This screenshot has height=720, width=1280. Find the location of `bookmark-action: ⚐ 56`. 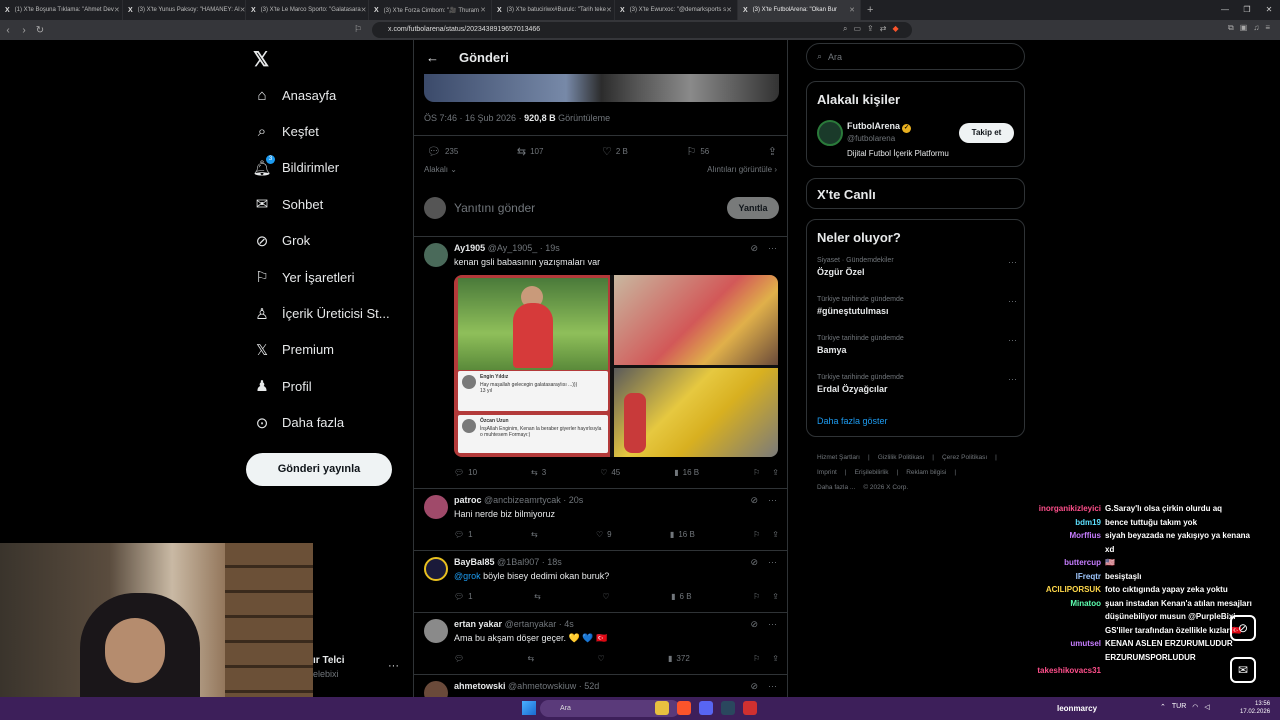

bookmark-action: ⚐ 56 is located at coordinates (697, 151).